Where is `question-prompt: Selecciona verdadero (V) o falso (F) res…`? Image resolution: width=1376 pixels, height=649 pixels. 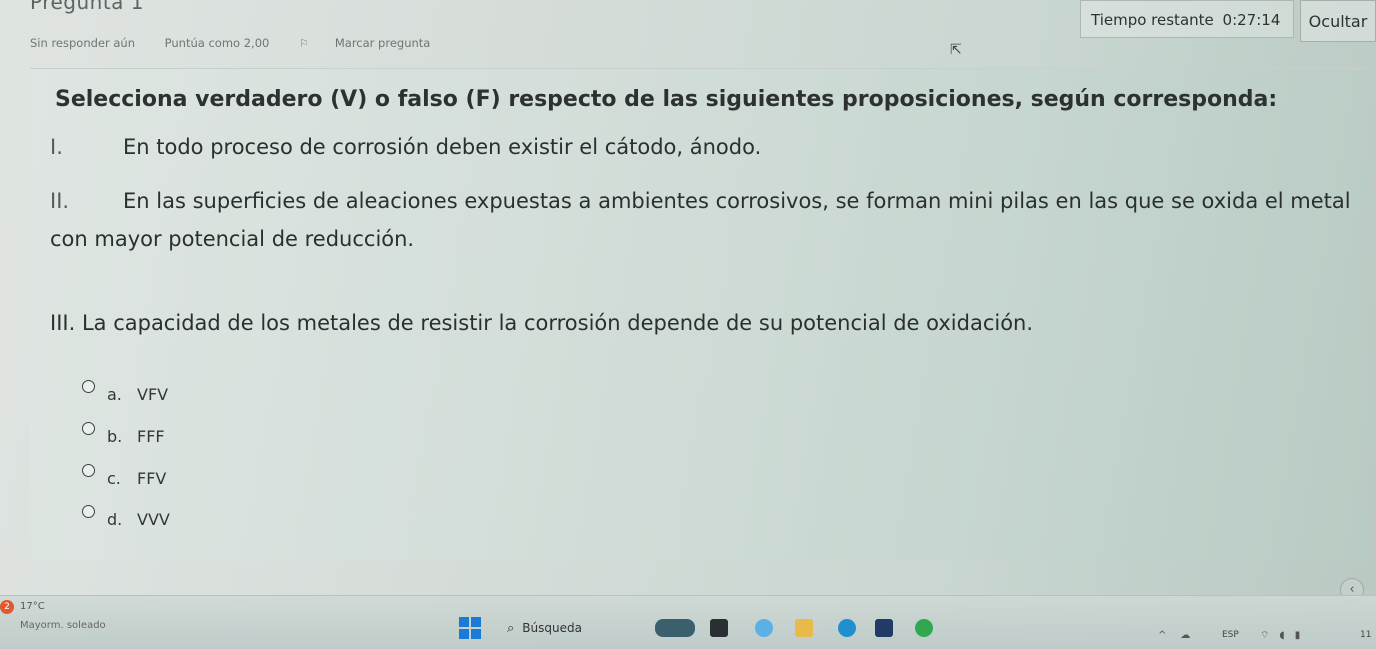 question-prompt: Selecciona verdadero (V) o falso (F) res… is located at coordinates (666, 99).